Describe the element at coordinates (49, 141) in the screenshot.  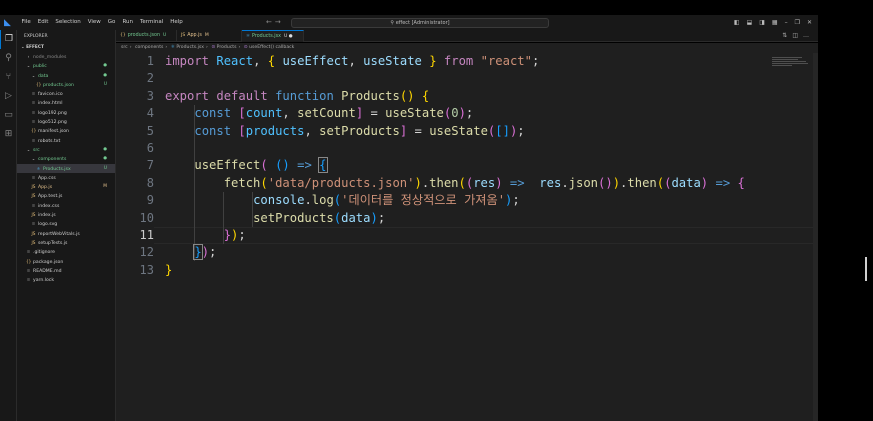
I see `tree-item-label: robots.txt` at that location.